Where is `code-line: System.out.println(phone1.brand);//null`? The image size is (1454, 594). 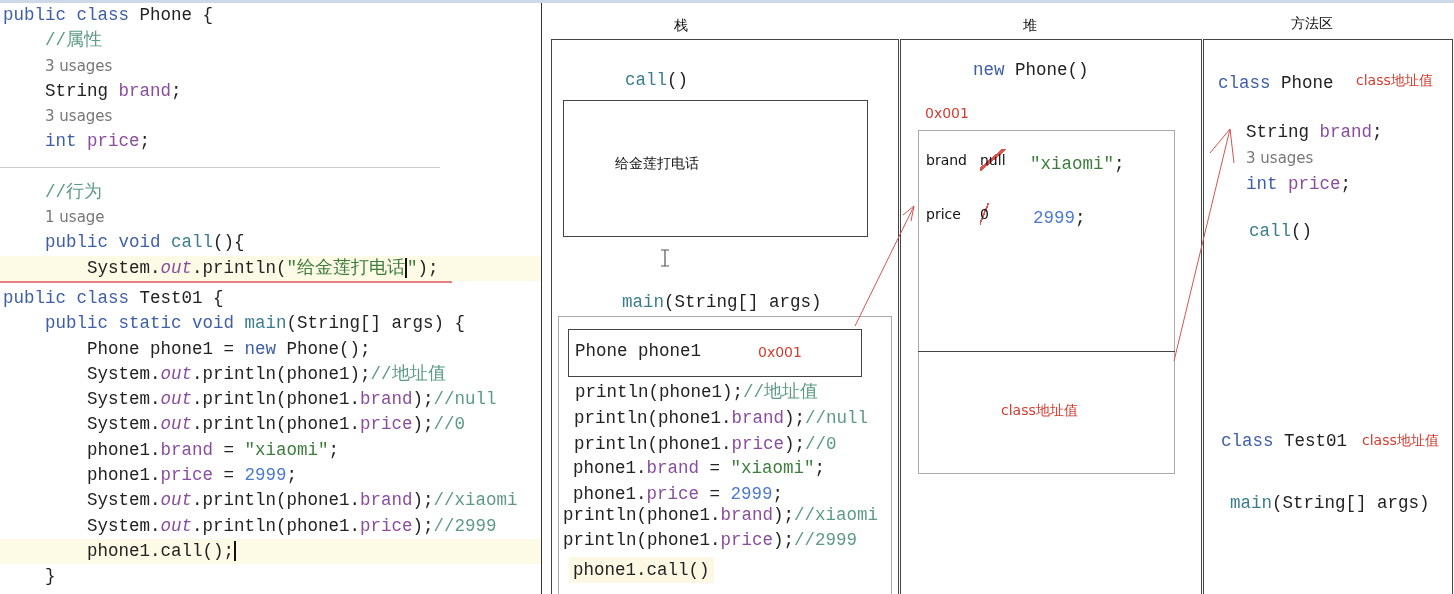
code-line: System.out.println(phone1.brand);//null is located at coordinates (292, 400).